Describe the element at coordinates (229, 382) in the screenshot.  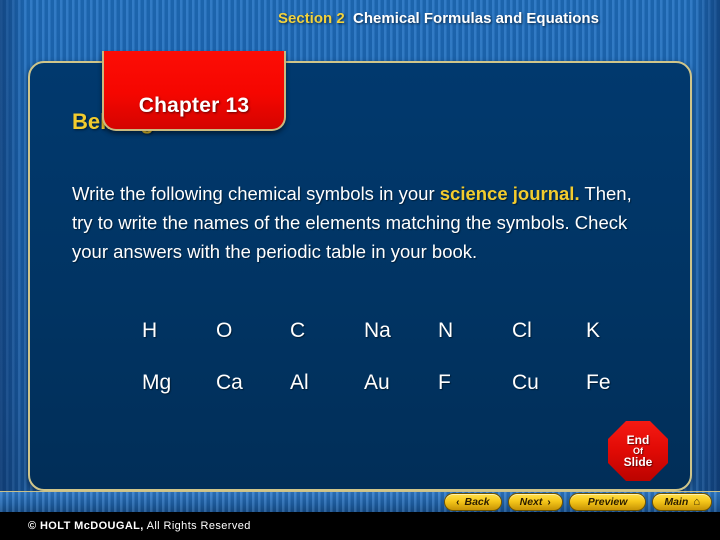
I see `element-symbol: Ca` at that location.